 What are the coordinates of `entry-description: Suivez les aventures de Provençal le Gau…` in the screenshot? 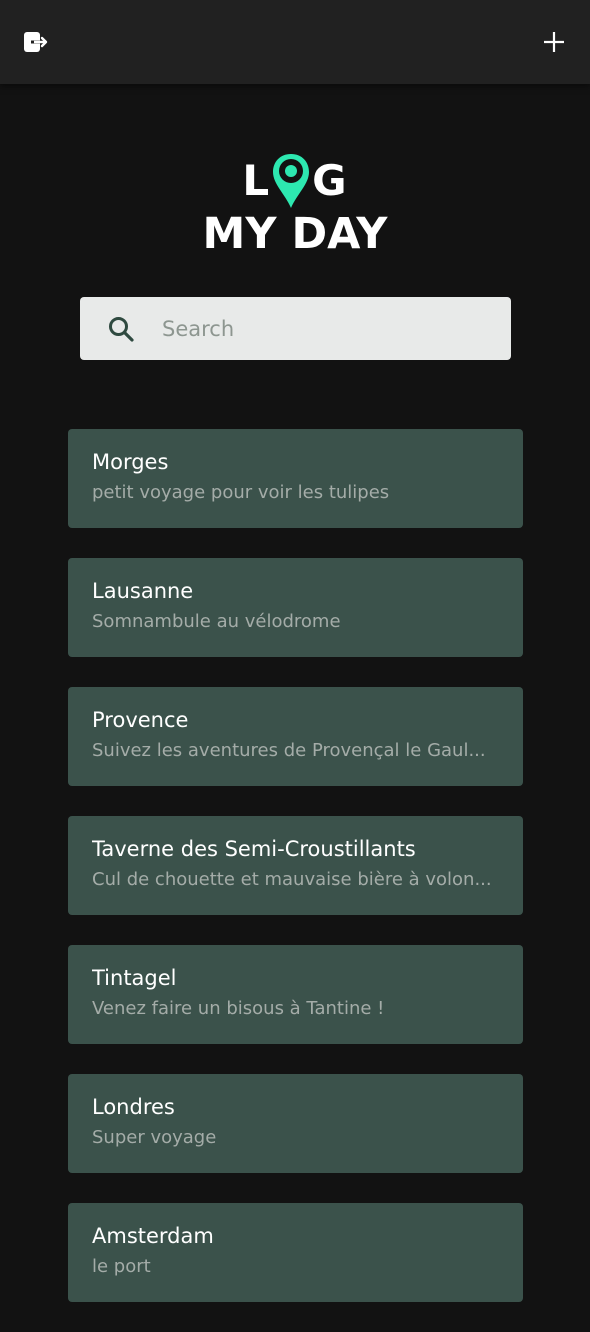 It's located at (289, 750).